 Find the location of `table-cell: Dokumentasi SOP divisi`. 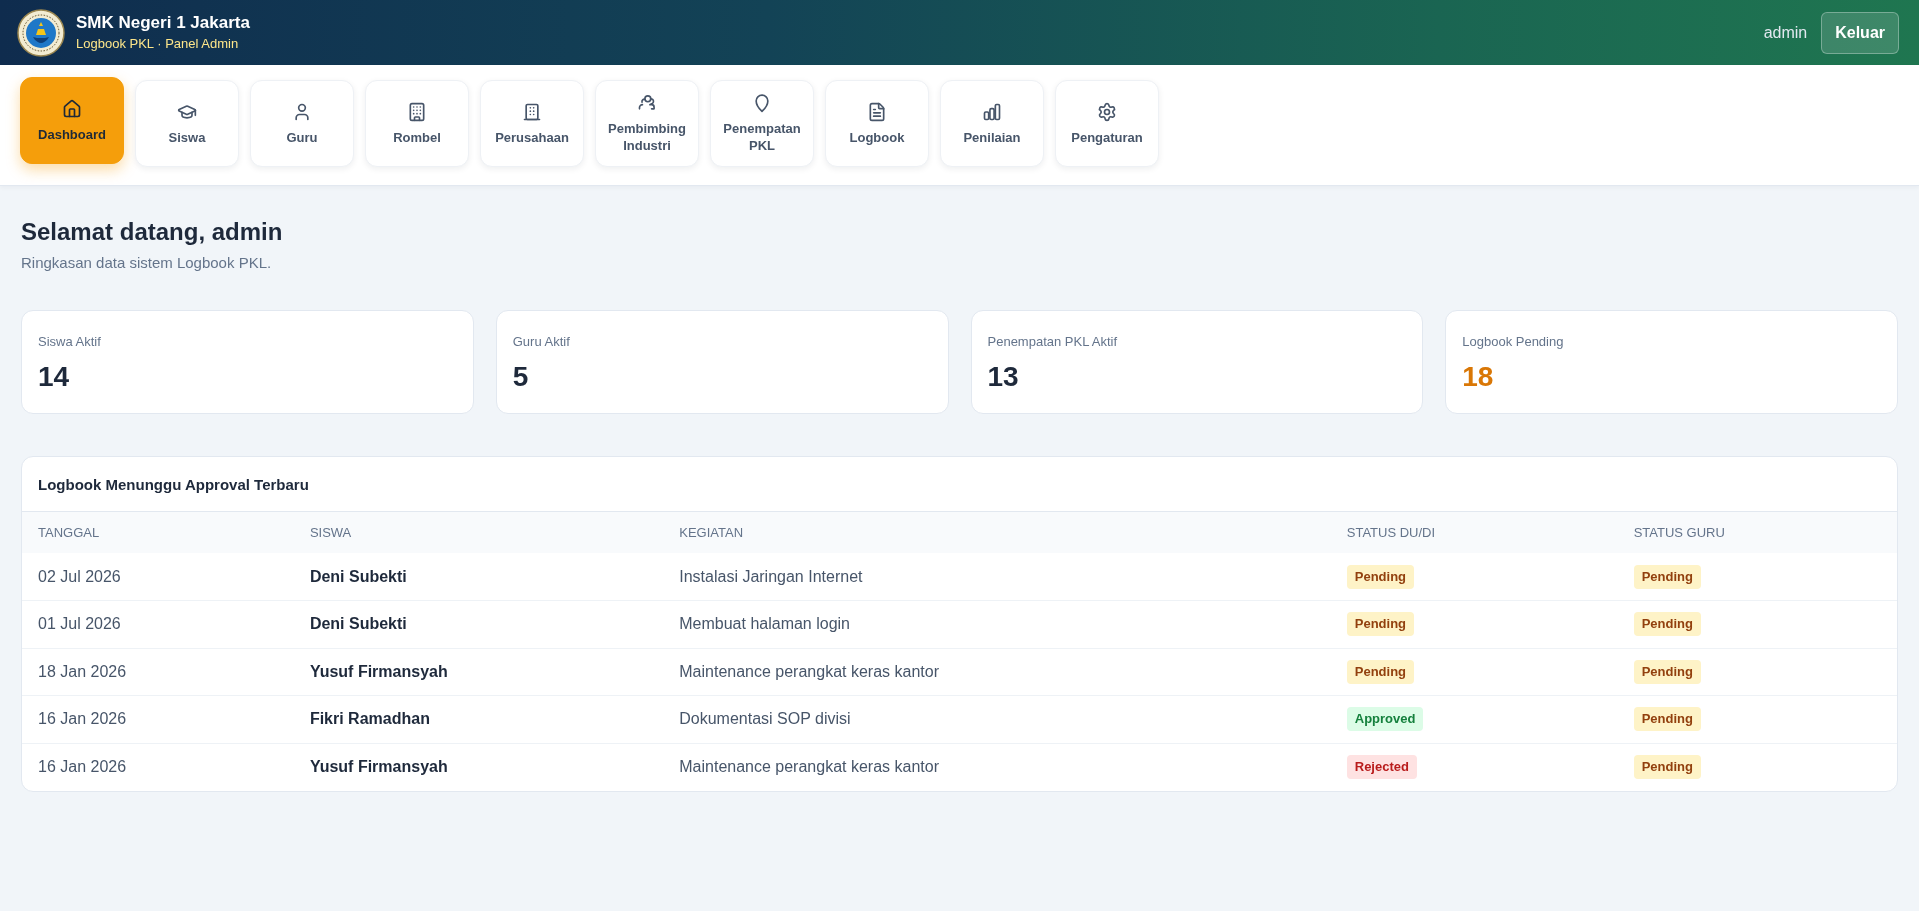

table-cell: Dokumentasi SOP divisi is located at coordinates (997, 719).